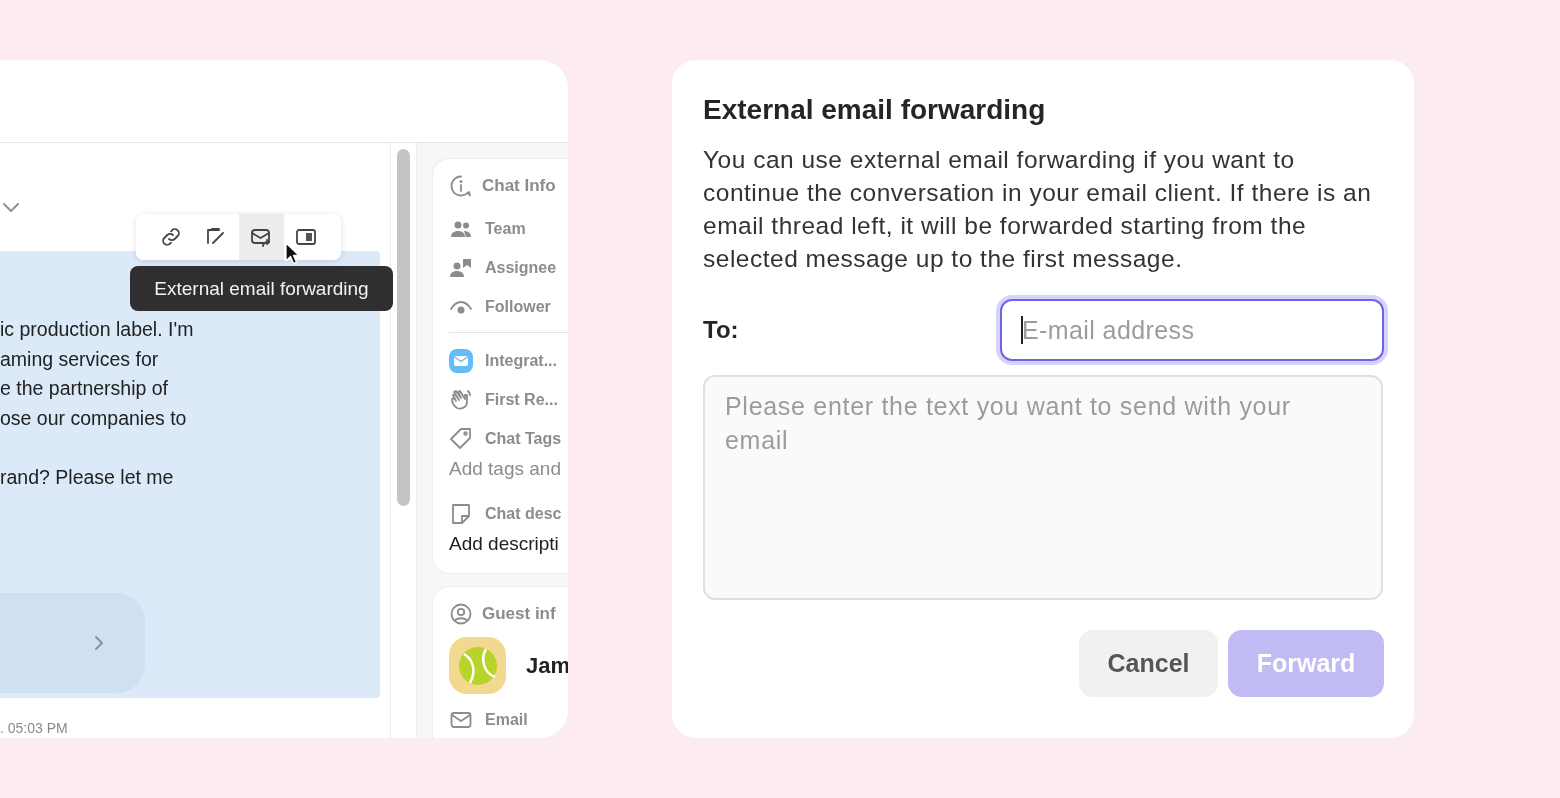 The image size is (1560, 798). What do you see at coordinates (521, 267) in the screenshot?
I see `field-label: Assignee` at bounding box center [521, 267].